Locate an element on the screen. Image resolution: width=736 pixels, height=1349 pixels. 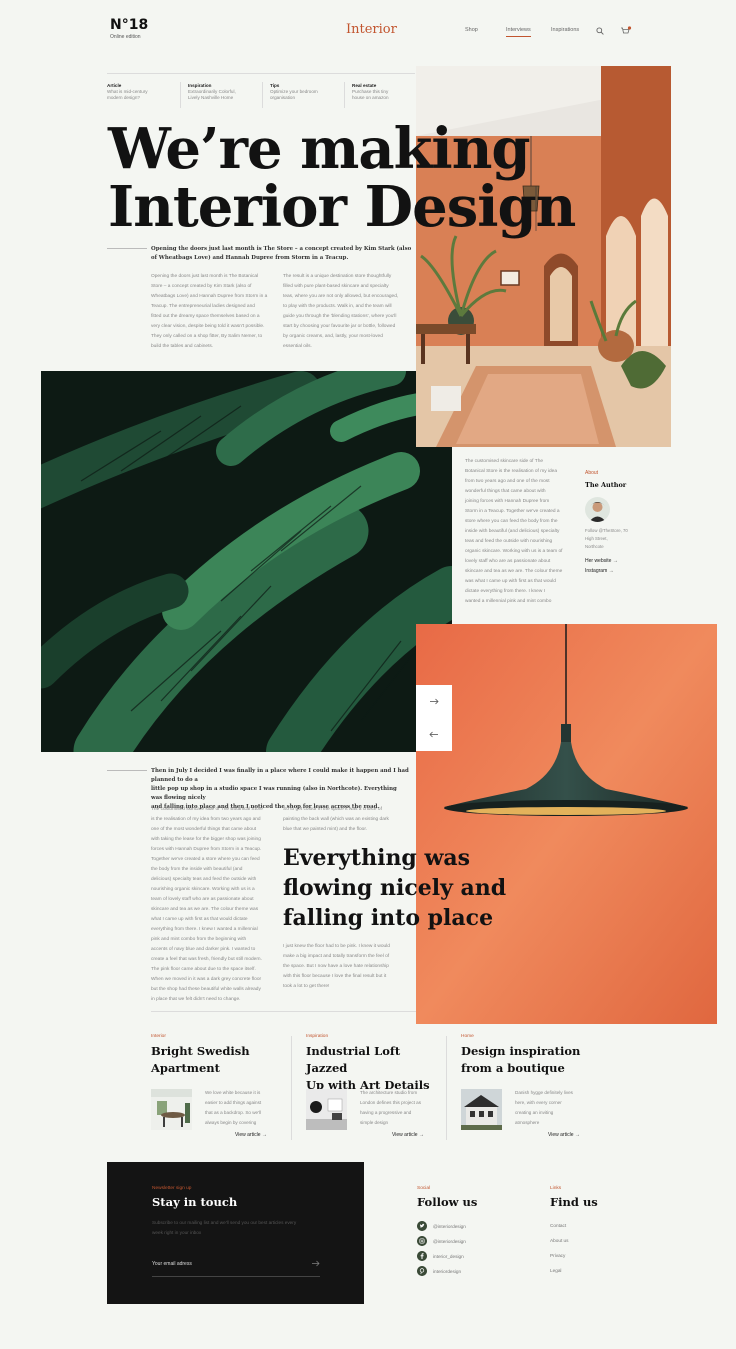
pendant-lamp-photo is located at coordinates (566, 824).